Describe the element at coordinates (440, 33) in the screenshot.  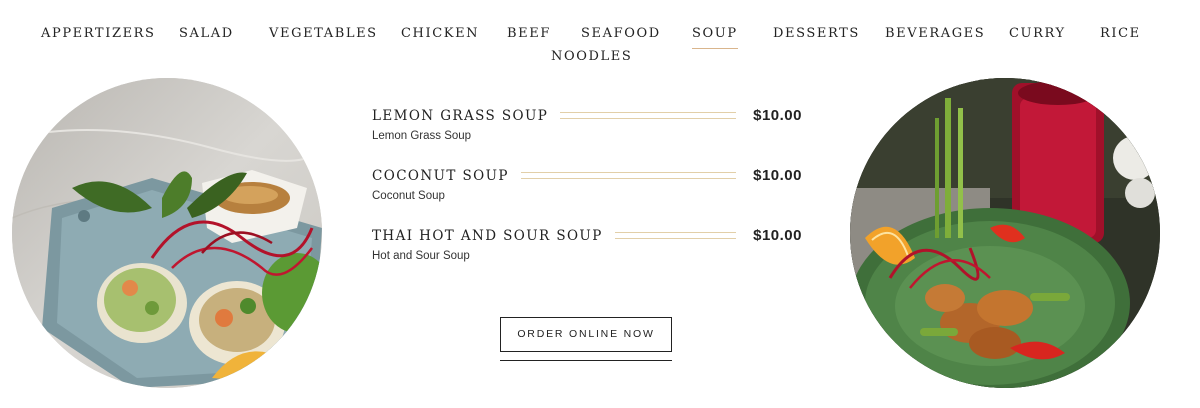
I see `nav-item-chicken: CHICKEN` at that location.